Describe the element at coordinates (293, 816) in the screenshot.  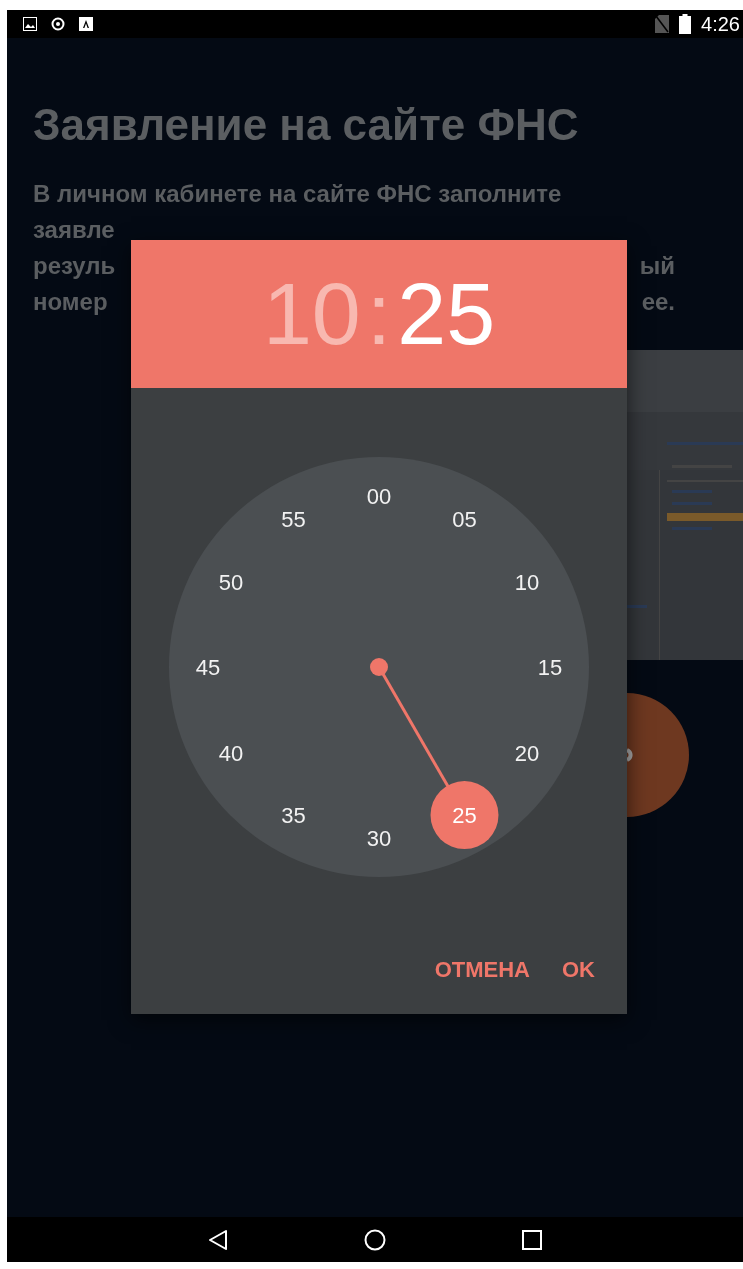
I see `dial-number: 35` at that location.